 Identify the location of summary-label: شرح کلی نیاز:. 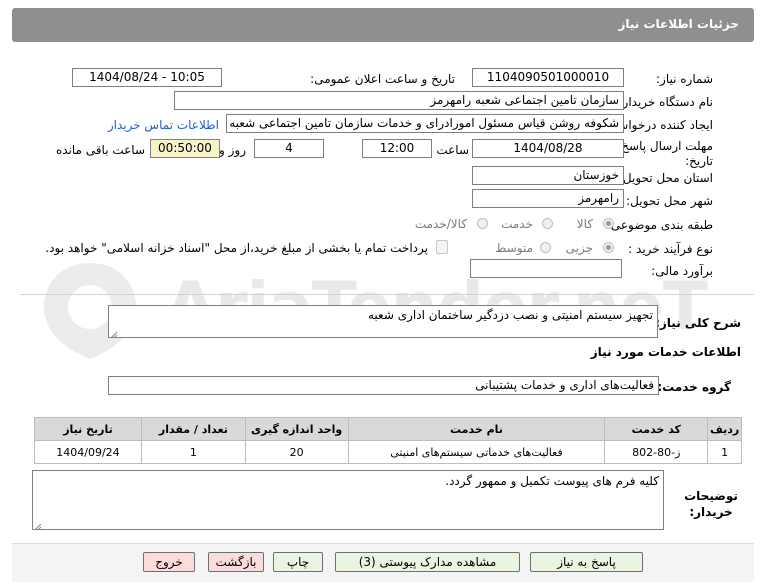
(698, 323).